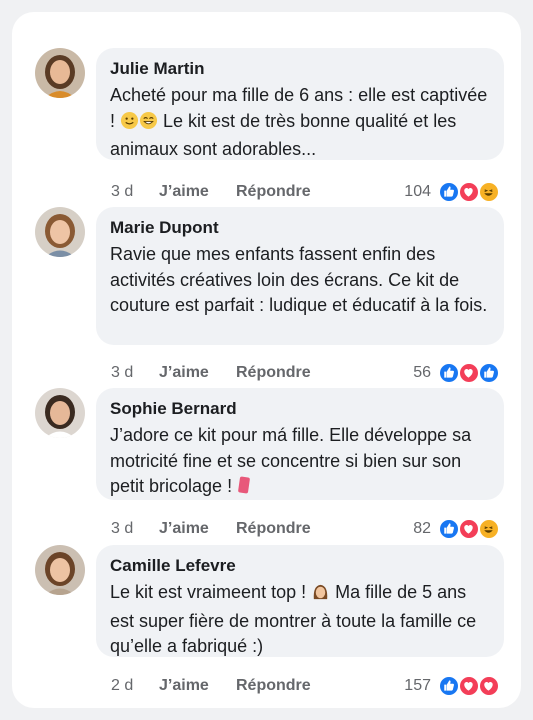  Describe the element at coordinates (417, 192) in the screenshot. I see `reaction-count: 104` at that location.